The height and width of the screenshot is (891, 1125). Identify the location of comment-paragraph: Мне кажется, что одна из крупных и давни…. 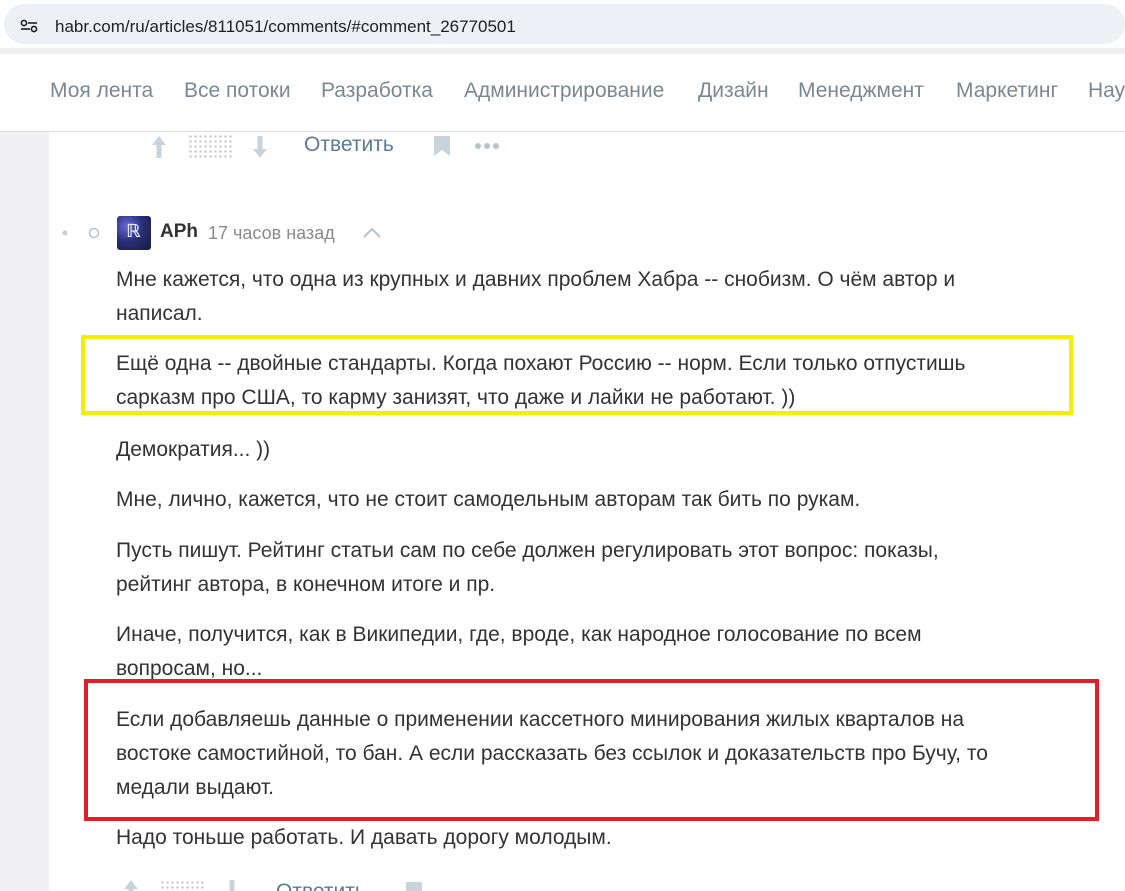
(536, 296).